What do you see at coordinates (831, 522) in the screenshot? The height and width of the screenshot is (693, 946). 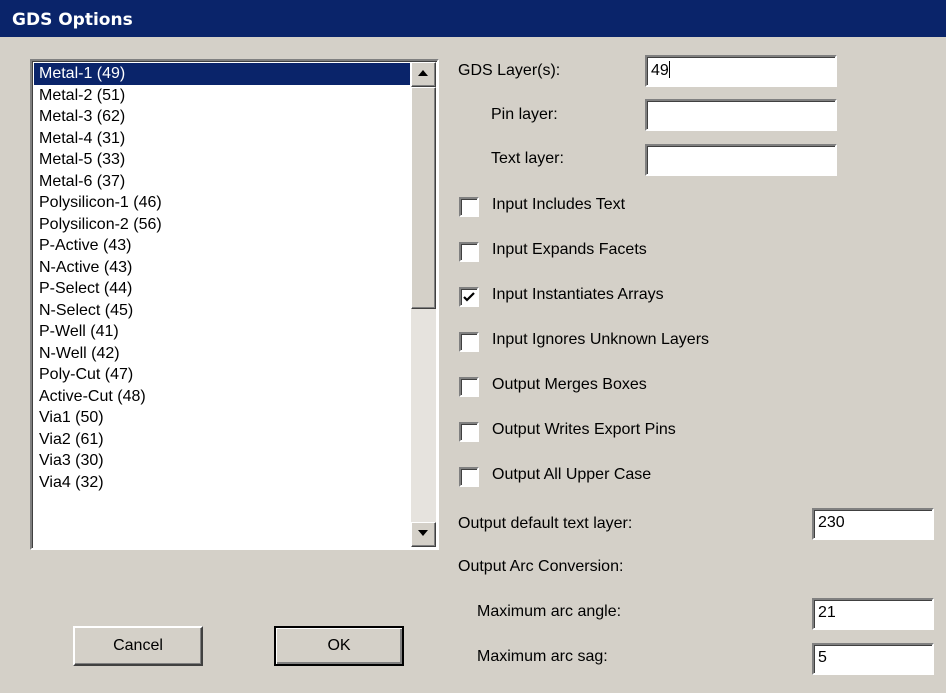 I see `output-default-text-layer-value: 230` at bounding box center [831, 522].